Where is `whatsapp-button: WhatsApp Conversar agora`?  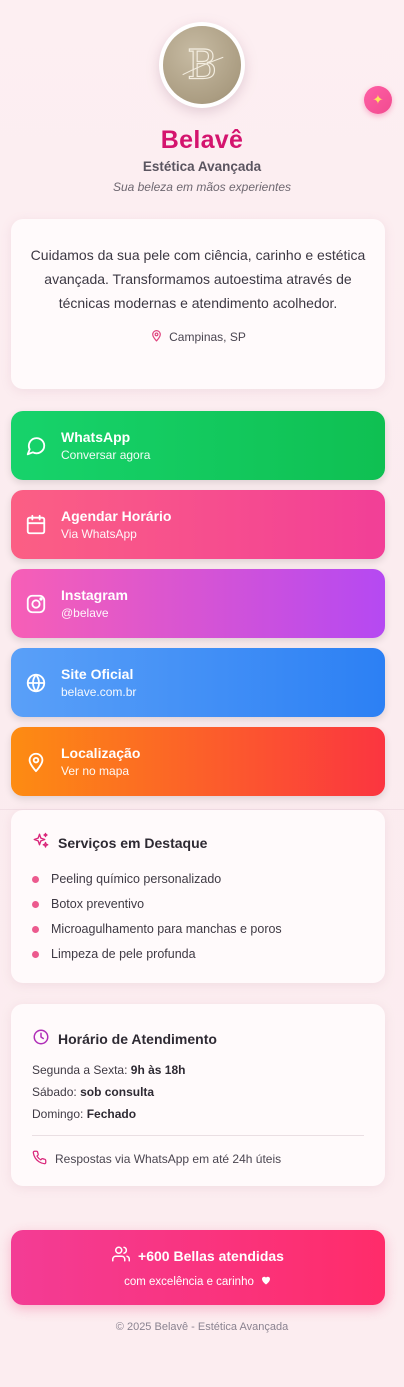 whatsapp-button: WhatsApp Conversar agora is located at coordinates (198, 445).